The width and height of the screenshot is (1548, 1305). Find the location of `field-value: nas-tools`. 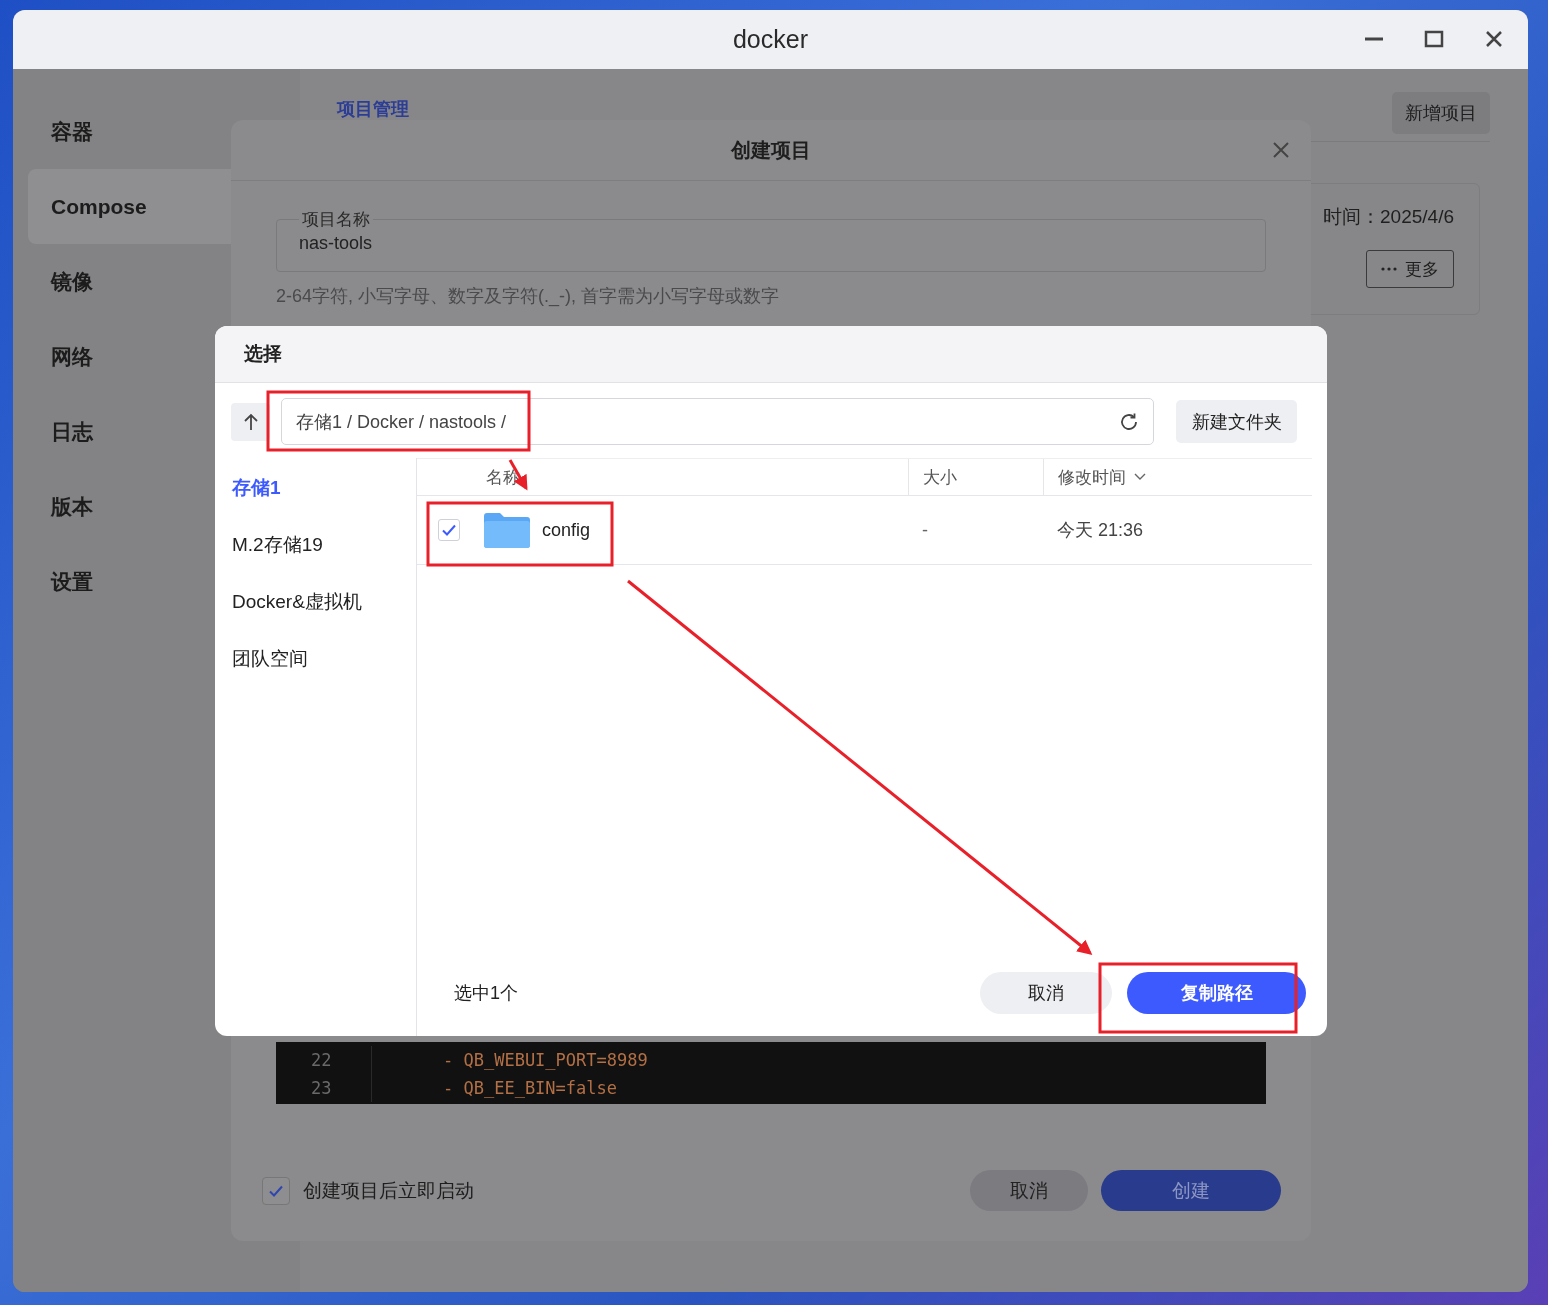

field-value: nas-tools is located at coordinates (336, 243).